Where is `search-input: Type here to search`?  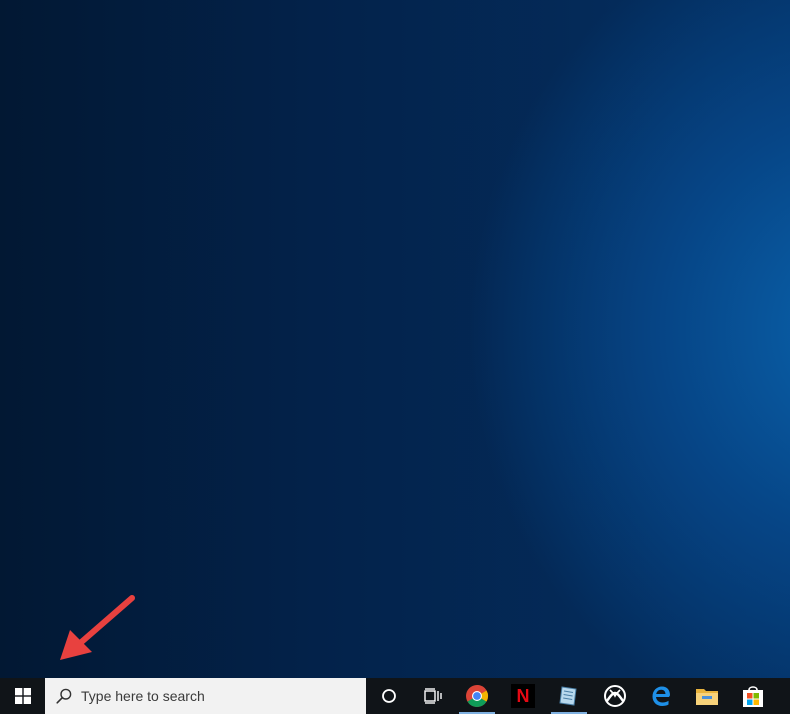 search-input: Type here to search is located at coordinates (205, 696).